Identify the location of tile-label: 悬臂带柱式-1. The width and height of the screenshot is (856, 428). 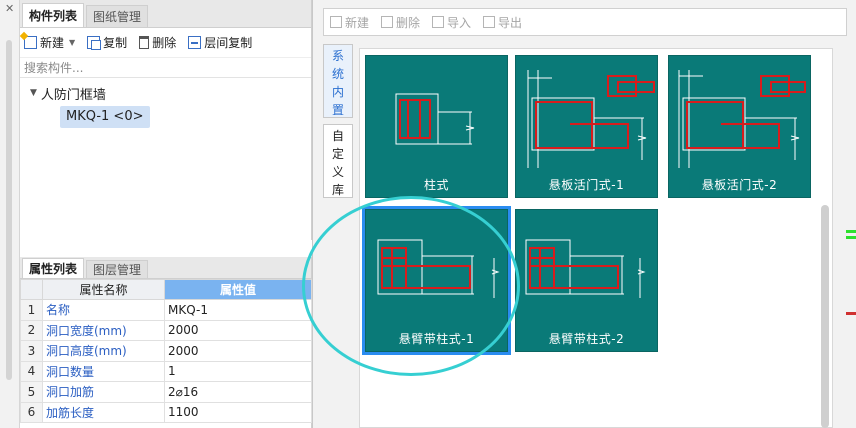
(436, 339).